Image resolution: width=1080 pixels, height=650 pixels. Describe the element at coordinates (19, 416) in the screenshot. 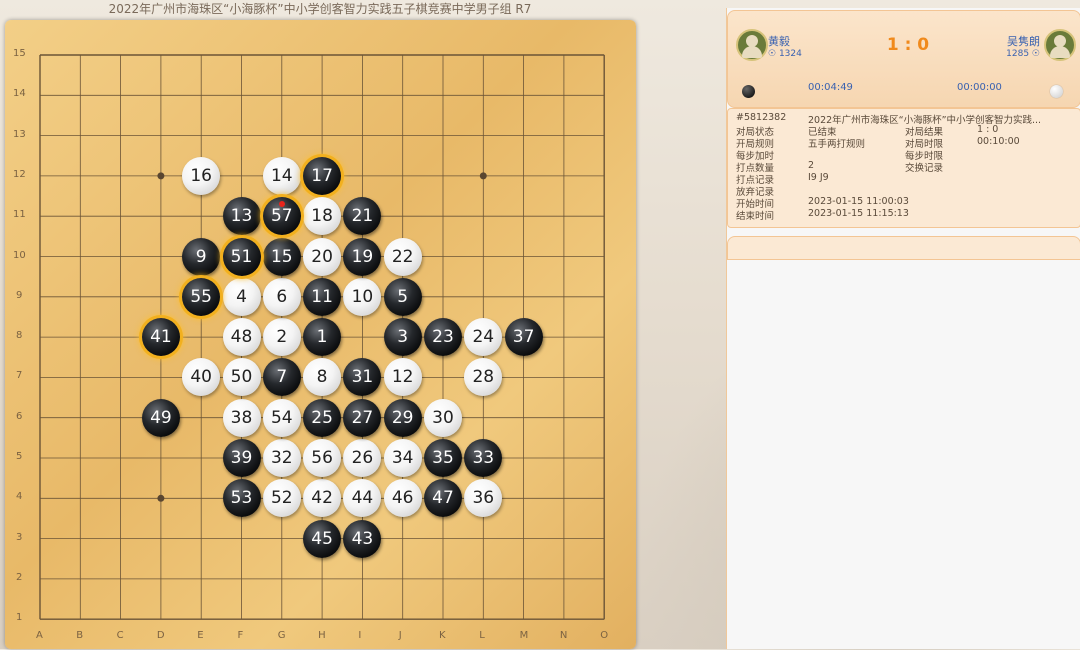

I see `row-label: 6` at that location.